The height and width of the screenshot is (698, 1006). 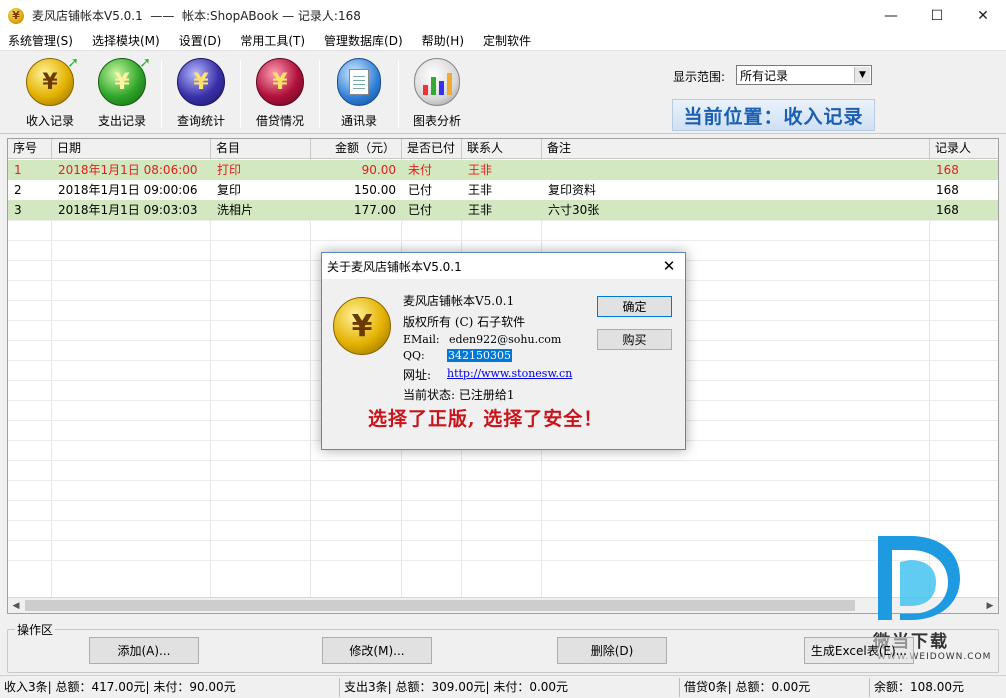 What do you see at coordinates (229, 170) in the screenshot?
I see `cell-item: 打印` at bounding box center [229, 170].